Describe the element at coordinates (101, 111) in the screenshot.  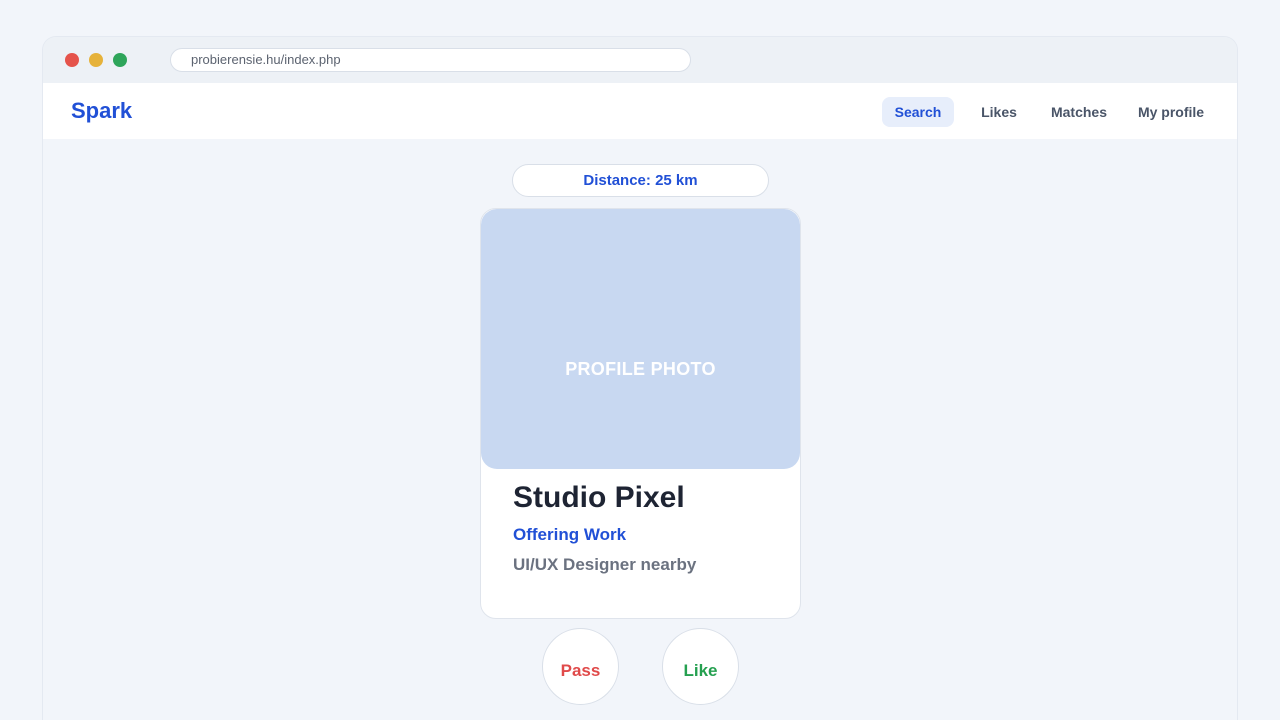
I see `app-logo: Spark` at that location.